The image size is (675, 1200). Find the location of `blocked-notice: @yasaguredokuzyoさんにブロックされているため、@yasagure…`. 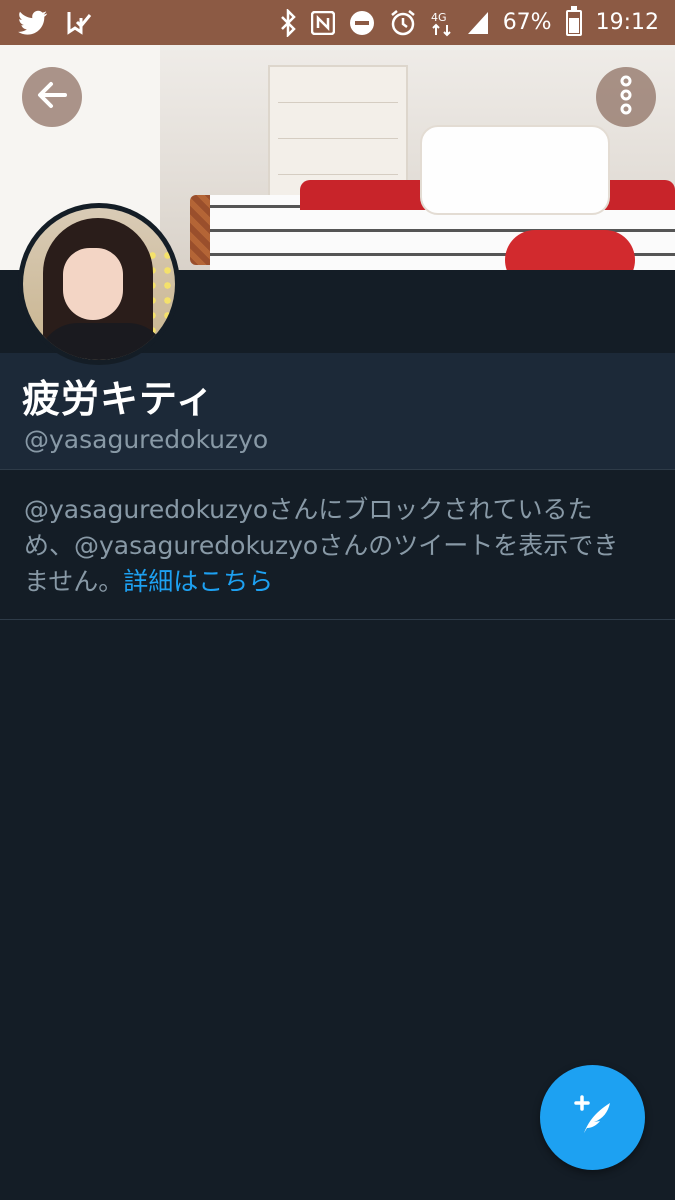

blocked-notice: @yasaguredokuzyoさんにブロックされているため、@yasagure… is located at coordinates (329, 546).